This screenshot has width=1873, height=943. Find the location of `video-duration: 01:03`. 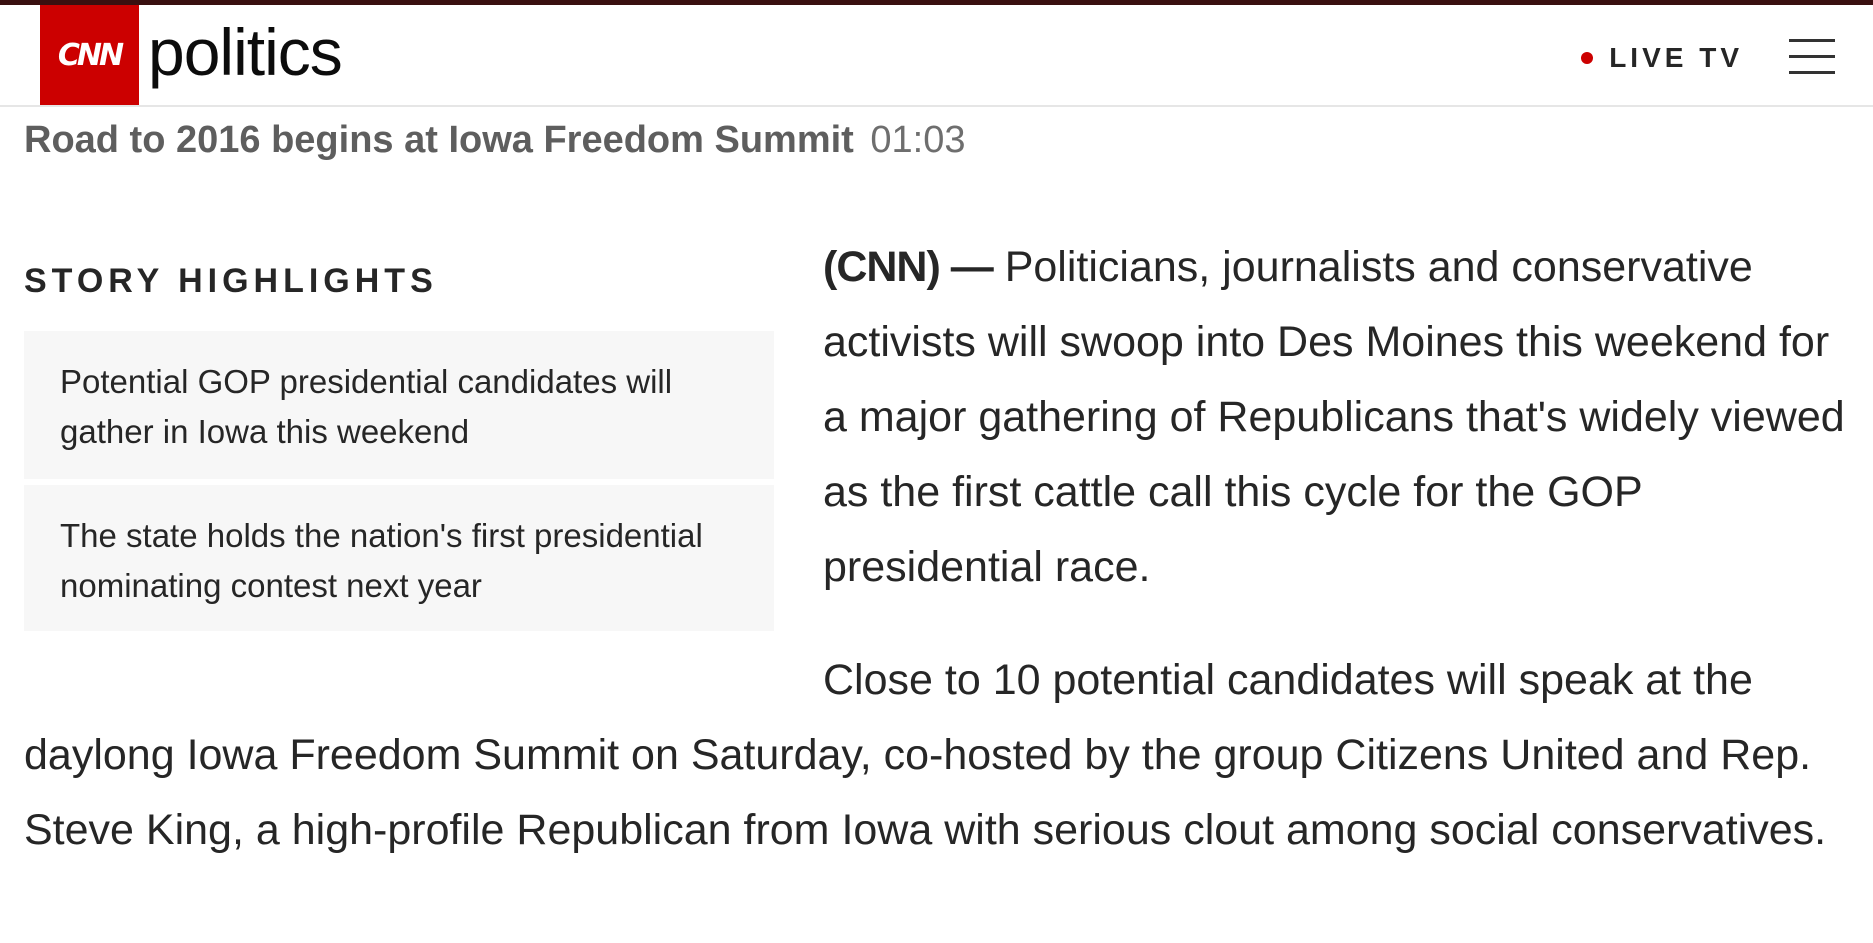

video-duration: 01:03 is located at coordinates (918, 140).